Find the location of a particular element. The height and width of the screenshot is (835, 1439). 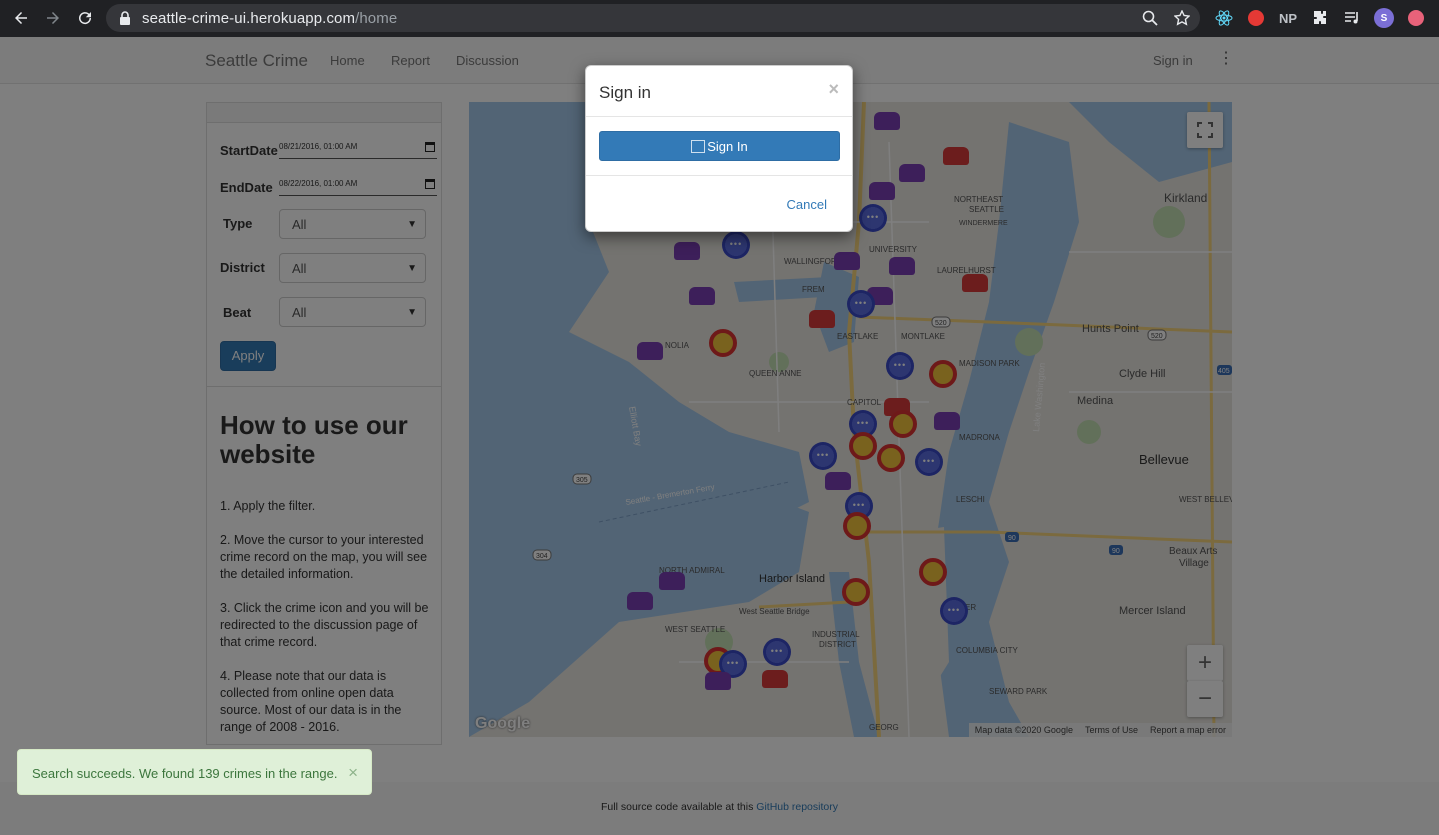

browser-toolbar: seattle-crime-ui.herokuapp.com/home NP S is located at coordinates (719, 18).